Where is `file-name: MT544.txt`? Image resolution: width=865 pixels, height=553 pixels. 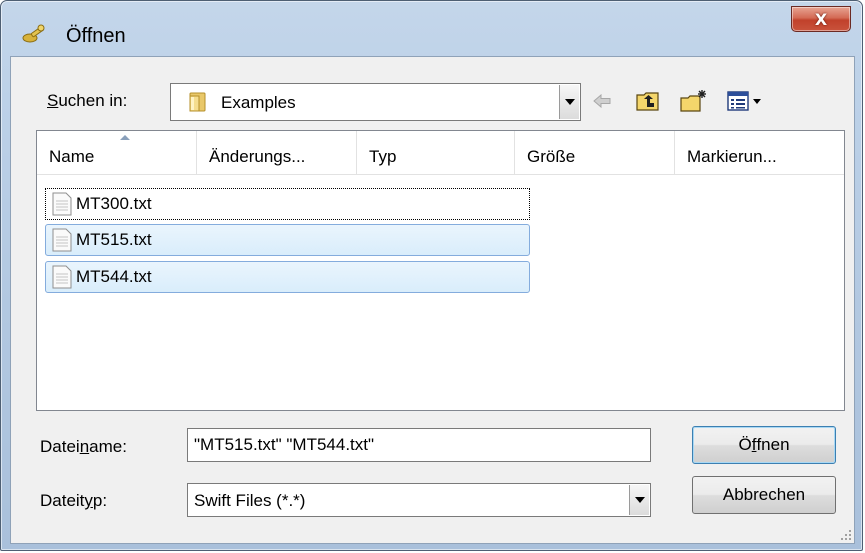
file-name: MT544.txt is located at coordinates (114, 276).